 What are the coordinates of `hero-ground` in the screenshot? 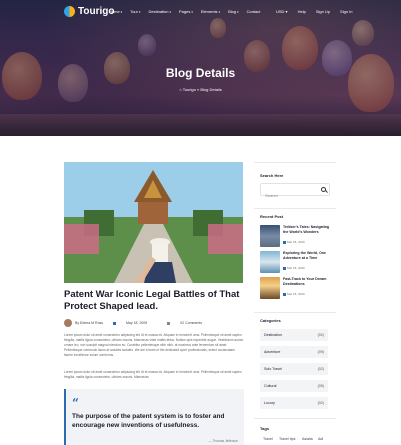 It's located at (200, 125).